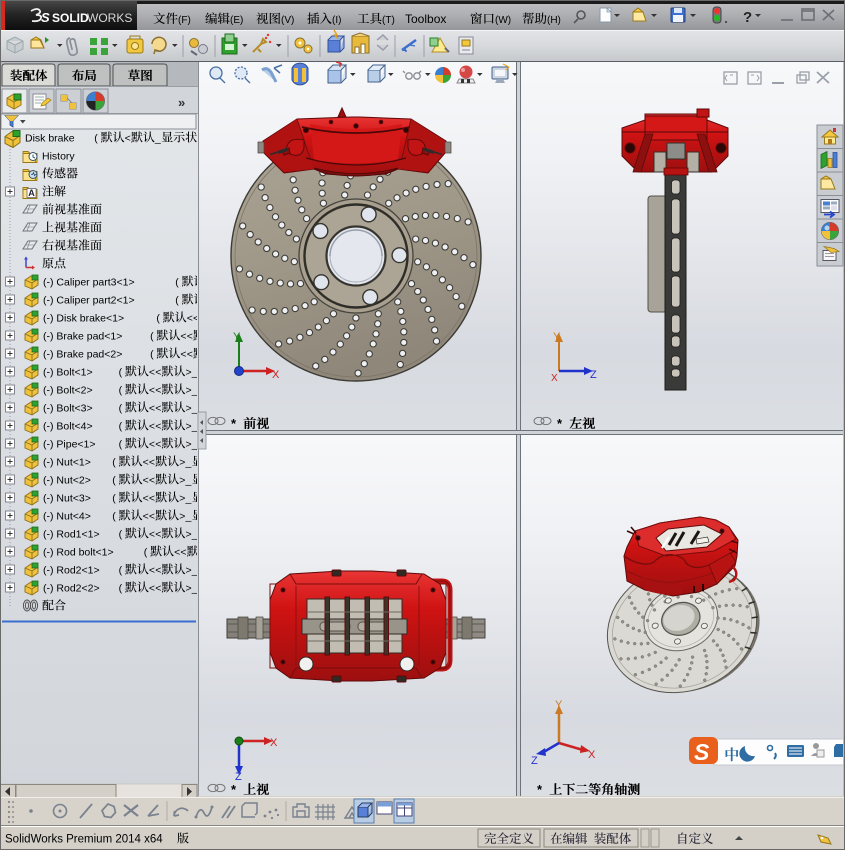 The height and width of the screenshot is (850, 845). Describe the element at coordinates (68, 373) in the screenshot. I see `svg-text: (-) Bolt<1>` at that location.